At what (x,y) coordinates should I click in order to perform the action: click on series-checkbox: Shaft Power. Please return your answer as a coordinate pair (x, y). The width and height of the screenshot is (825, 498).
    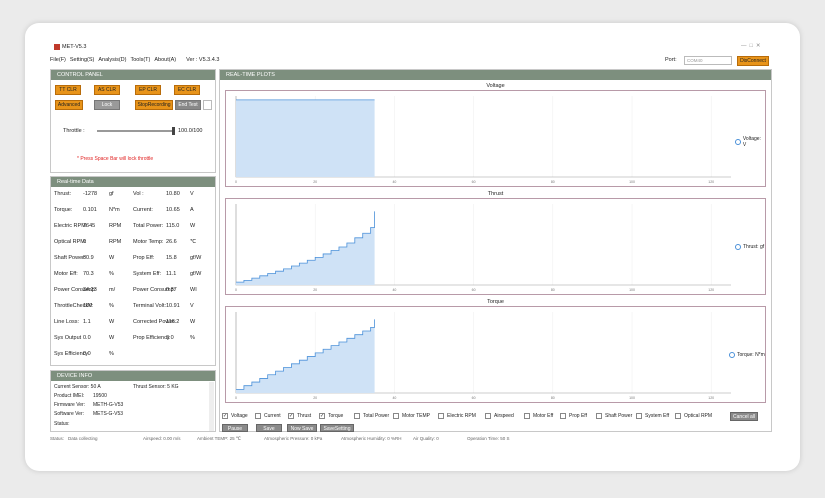
    Looking at the image, I should click on (614, 416).